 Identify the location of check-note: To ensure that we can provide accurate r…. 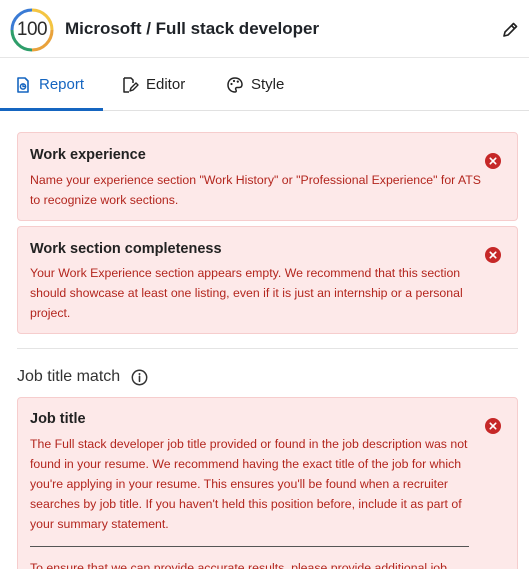
(238, 565).